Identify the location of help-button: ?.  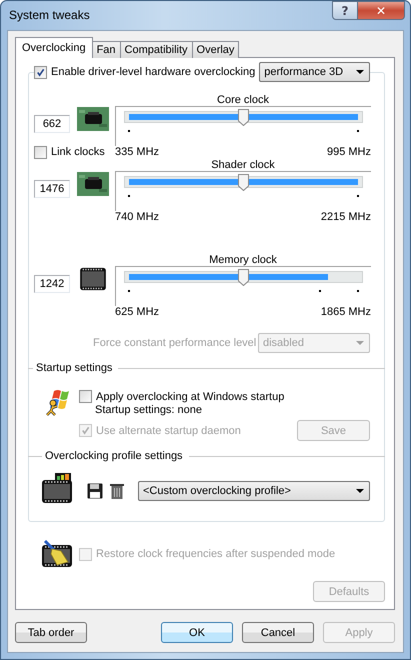
(345, 10).